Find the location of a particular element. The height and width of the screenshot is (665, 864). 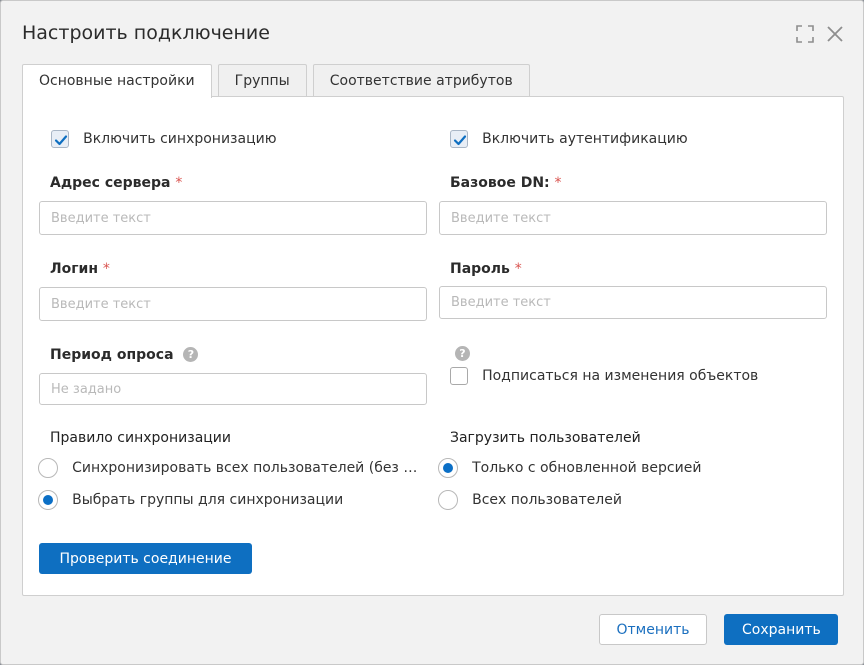

login-label: Логин * is located at coordinates (80, 269).